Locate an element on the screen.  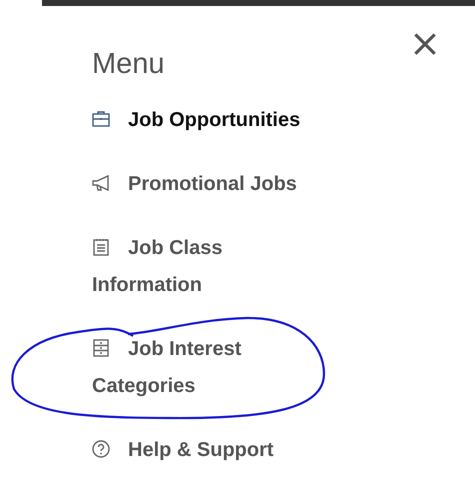
menu-item: Promotional Jobs is located at coordinates (204, 184).